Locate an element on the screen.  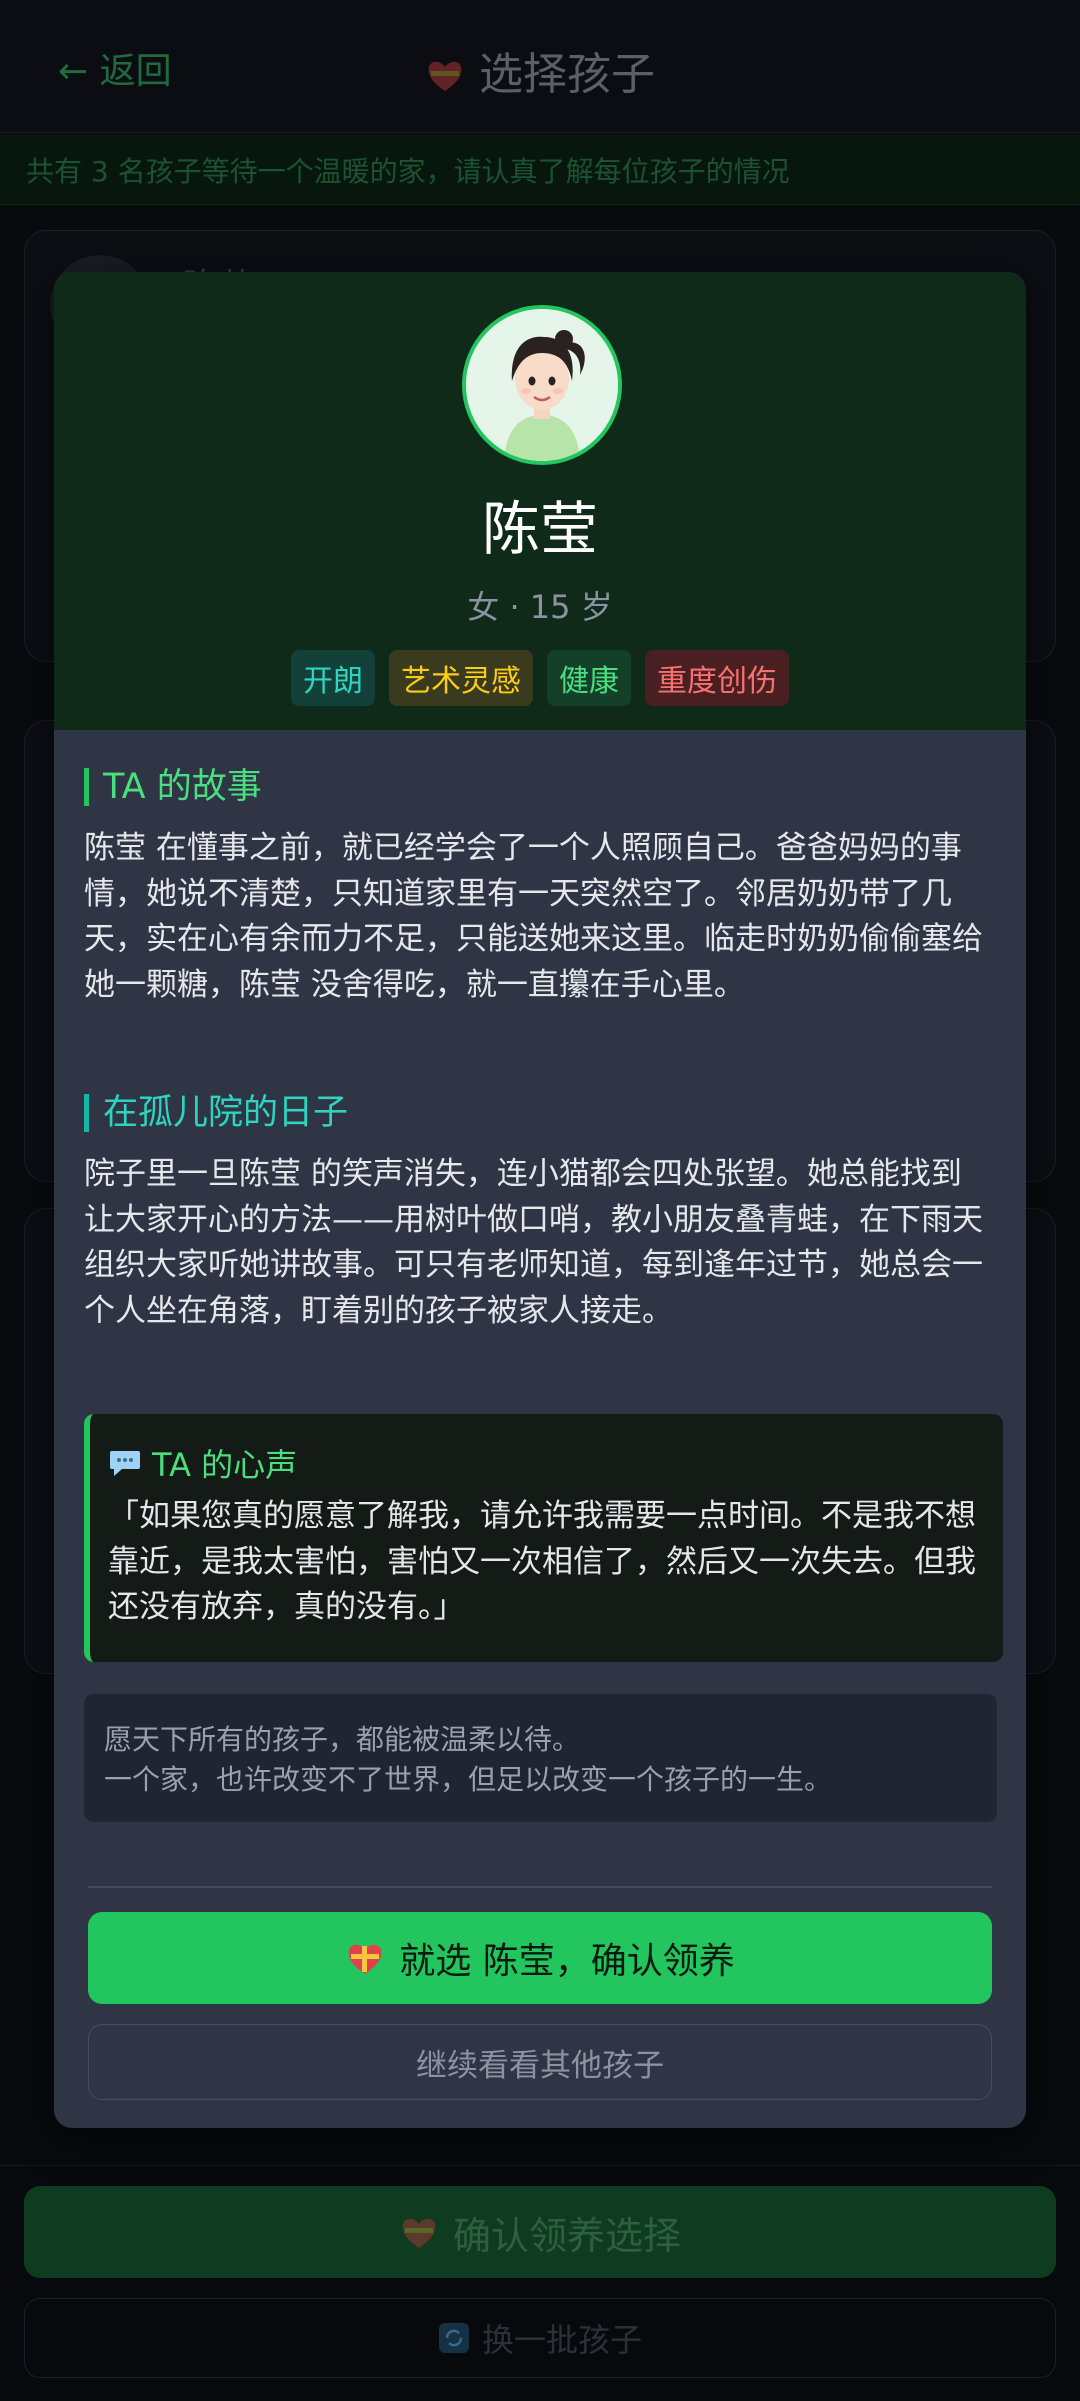
tag: 健康 is located at coordinates (589, 678).